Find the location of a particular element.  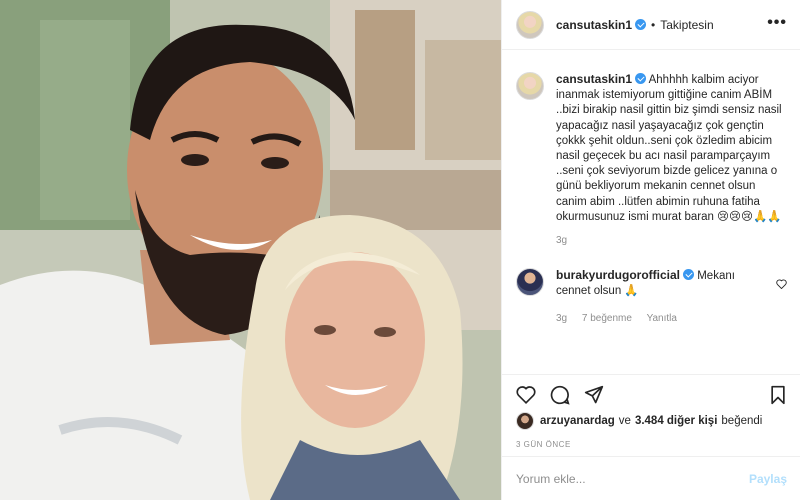

comment-likes: 7 beğenme is located at coordinates (607, 318).